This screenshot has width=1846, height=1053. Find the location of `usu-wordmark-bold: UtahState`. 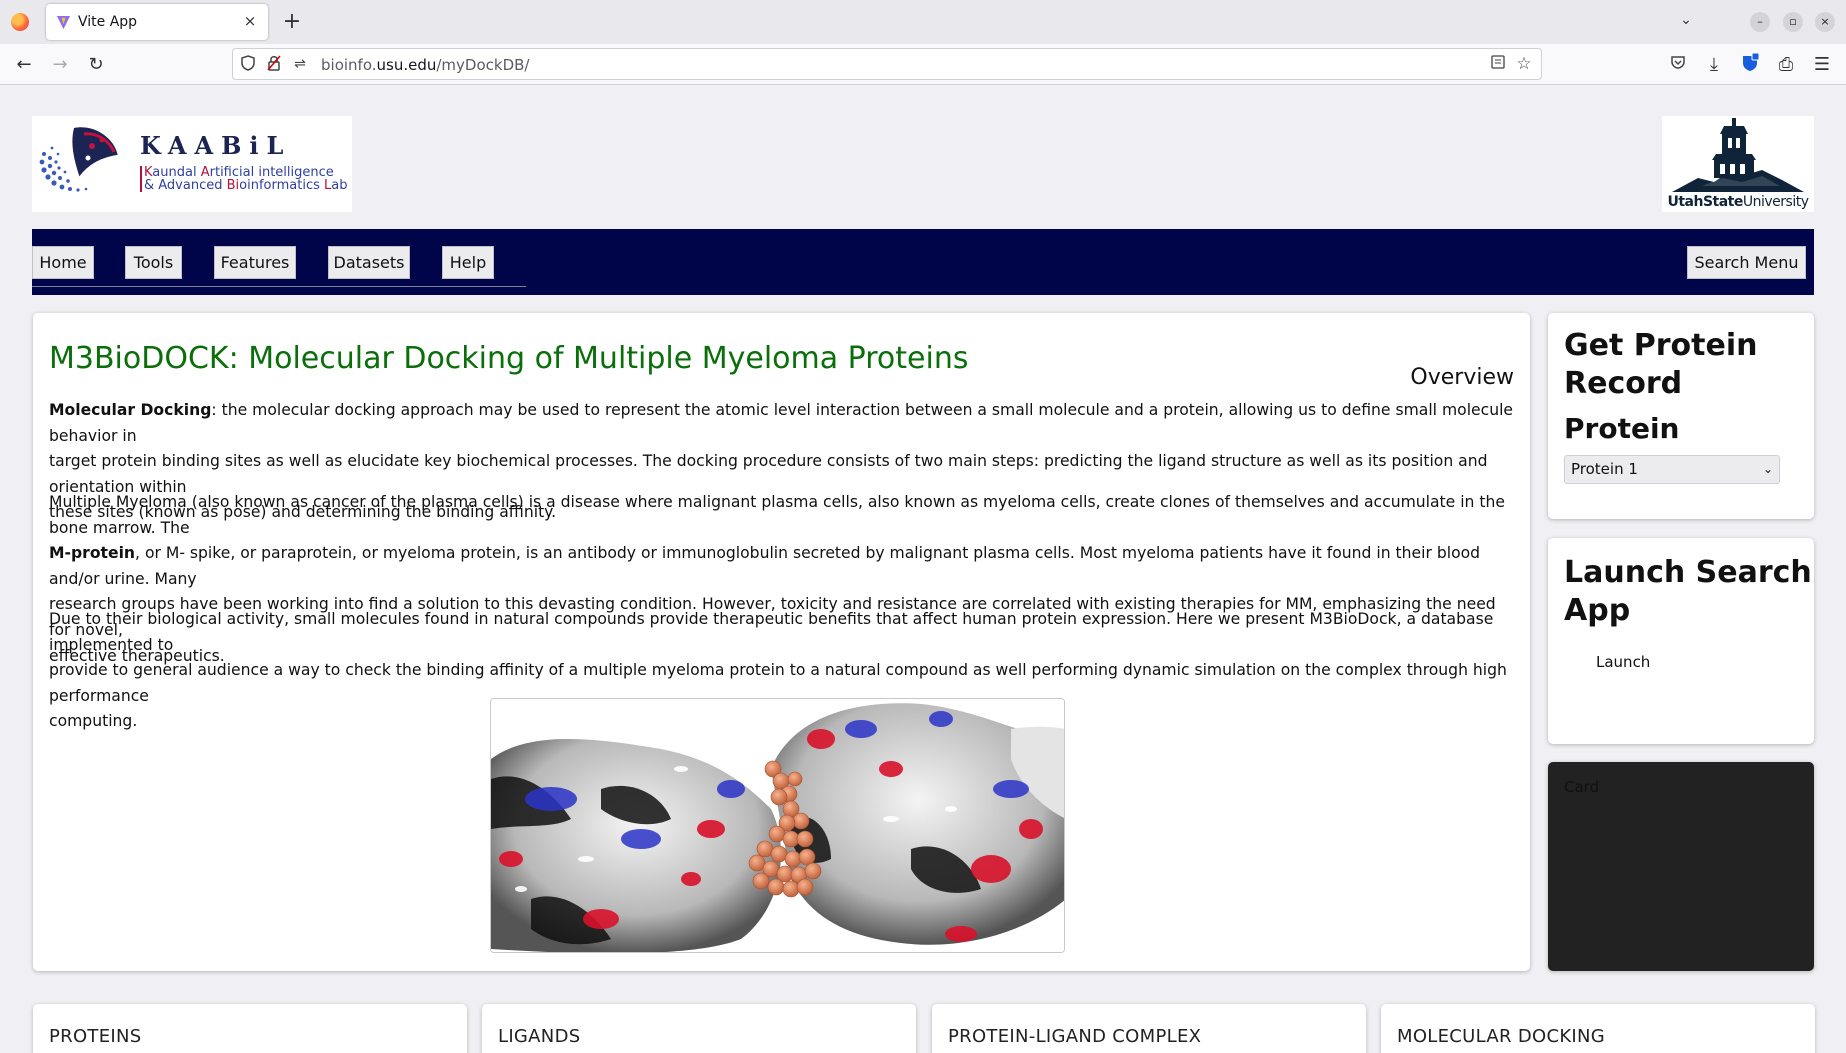

usu-wordmark-bold: UtahState is located at coordinates (1705, 202).